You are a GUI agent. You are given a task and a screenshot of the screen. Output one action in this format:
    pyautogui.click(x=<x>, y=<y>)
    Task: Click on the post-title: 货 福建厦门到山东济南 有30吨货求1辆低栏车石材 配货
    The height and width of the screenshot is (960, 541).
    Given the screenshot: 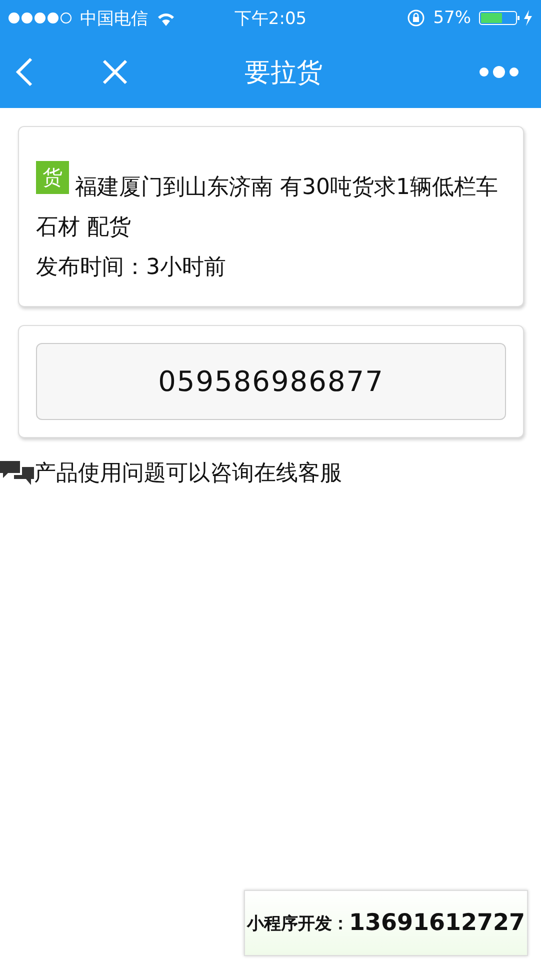 What is the action you would take?
    pyautogui.click(x=271, y=204)
    